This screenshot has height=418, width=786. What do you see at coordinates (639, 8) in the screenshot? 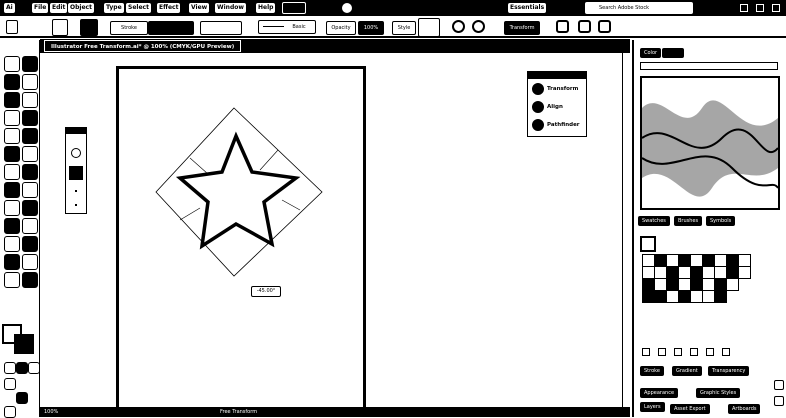
I see `stock-search-input: Search Adobe Stock` at bounding box center [639, 8].